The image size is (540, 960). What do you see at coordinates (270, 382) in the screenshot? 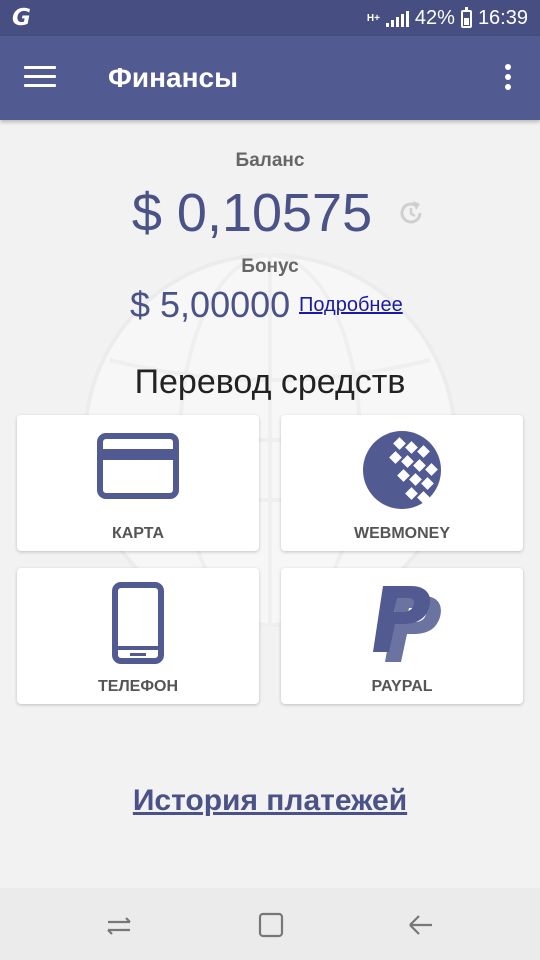
I see `transfer-title: Перевод средств` at bounding box center [270, 382].